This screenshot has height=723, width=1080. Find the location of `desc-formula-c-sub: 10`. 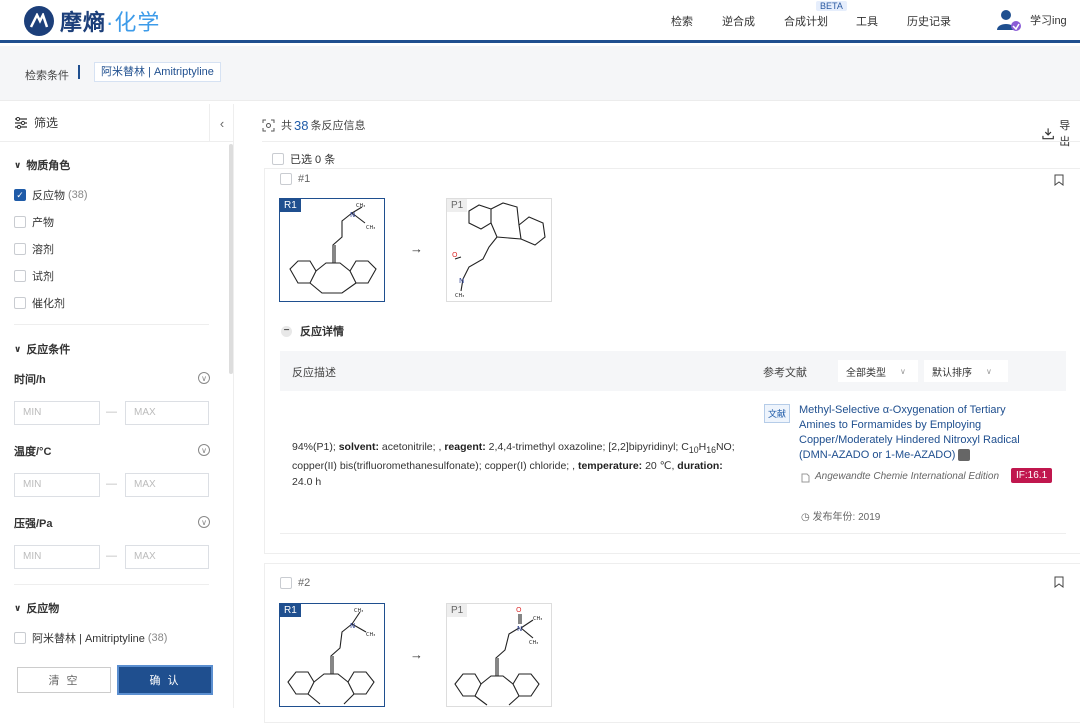

desc-formula-c-sub: 10 is located at coordinates (693, 450).